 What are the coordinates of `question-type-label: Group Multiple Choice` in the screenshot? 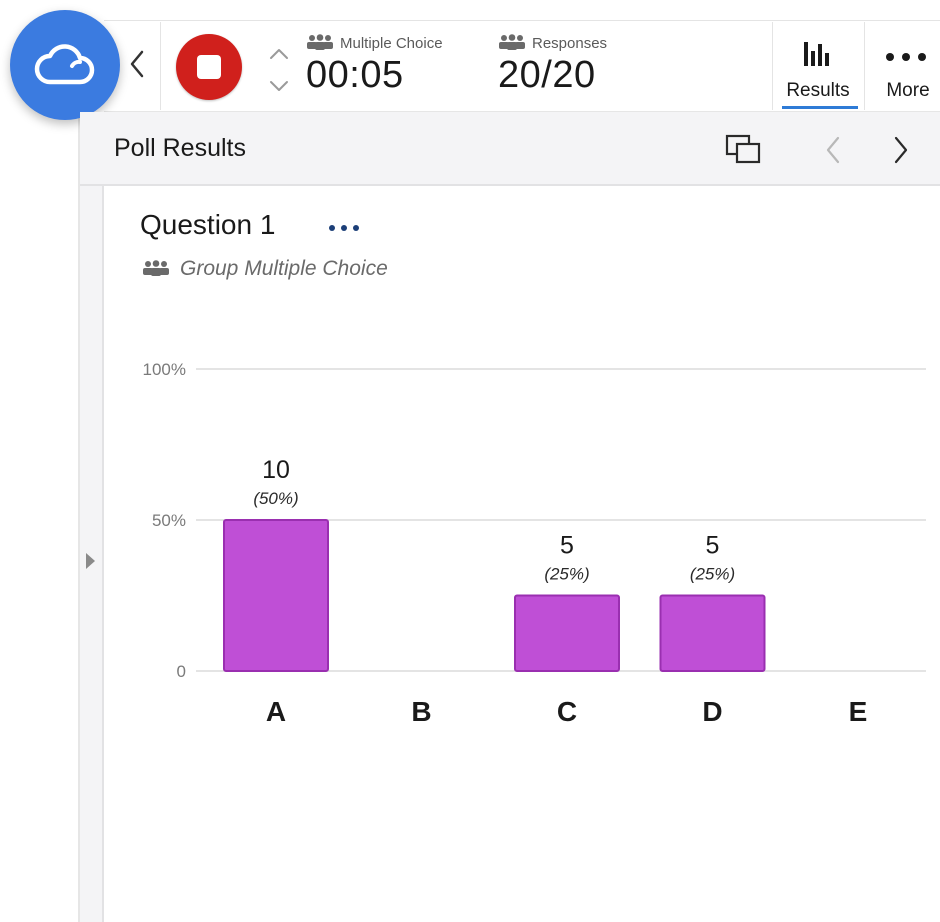 It's located at (284, 268).